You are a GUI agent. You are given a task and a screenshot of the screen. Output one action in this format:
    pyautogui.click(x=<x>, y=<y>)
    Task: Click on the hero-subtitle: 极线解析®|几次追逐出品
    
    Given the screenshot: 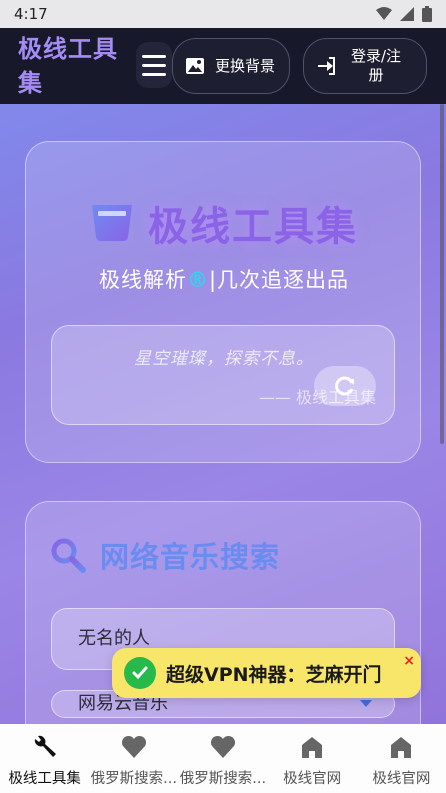 What is the action you would take?
    pyautogui.click(x=224, y=279)
    